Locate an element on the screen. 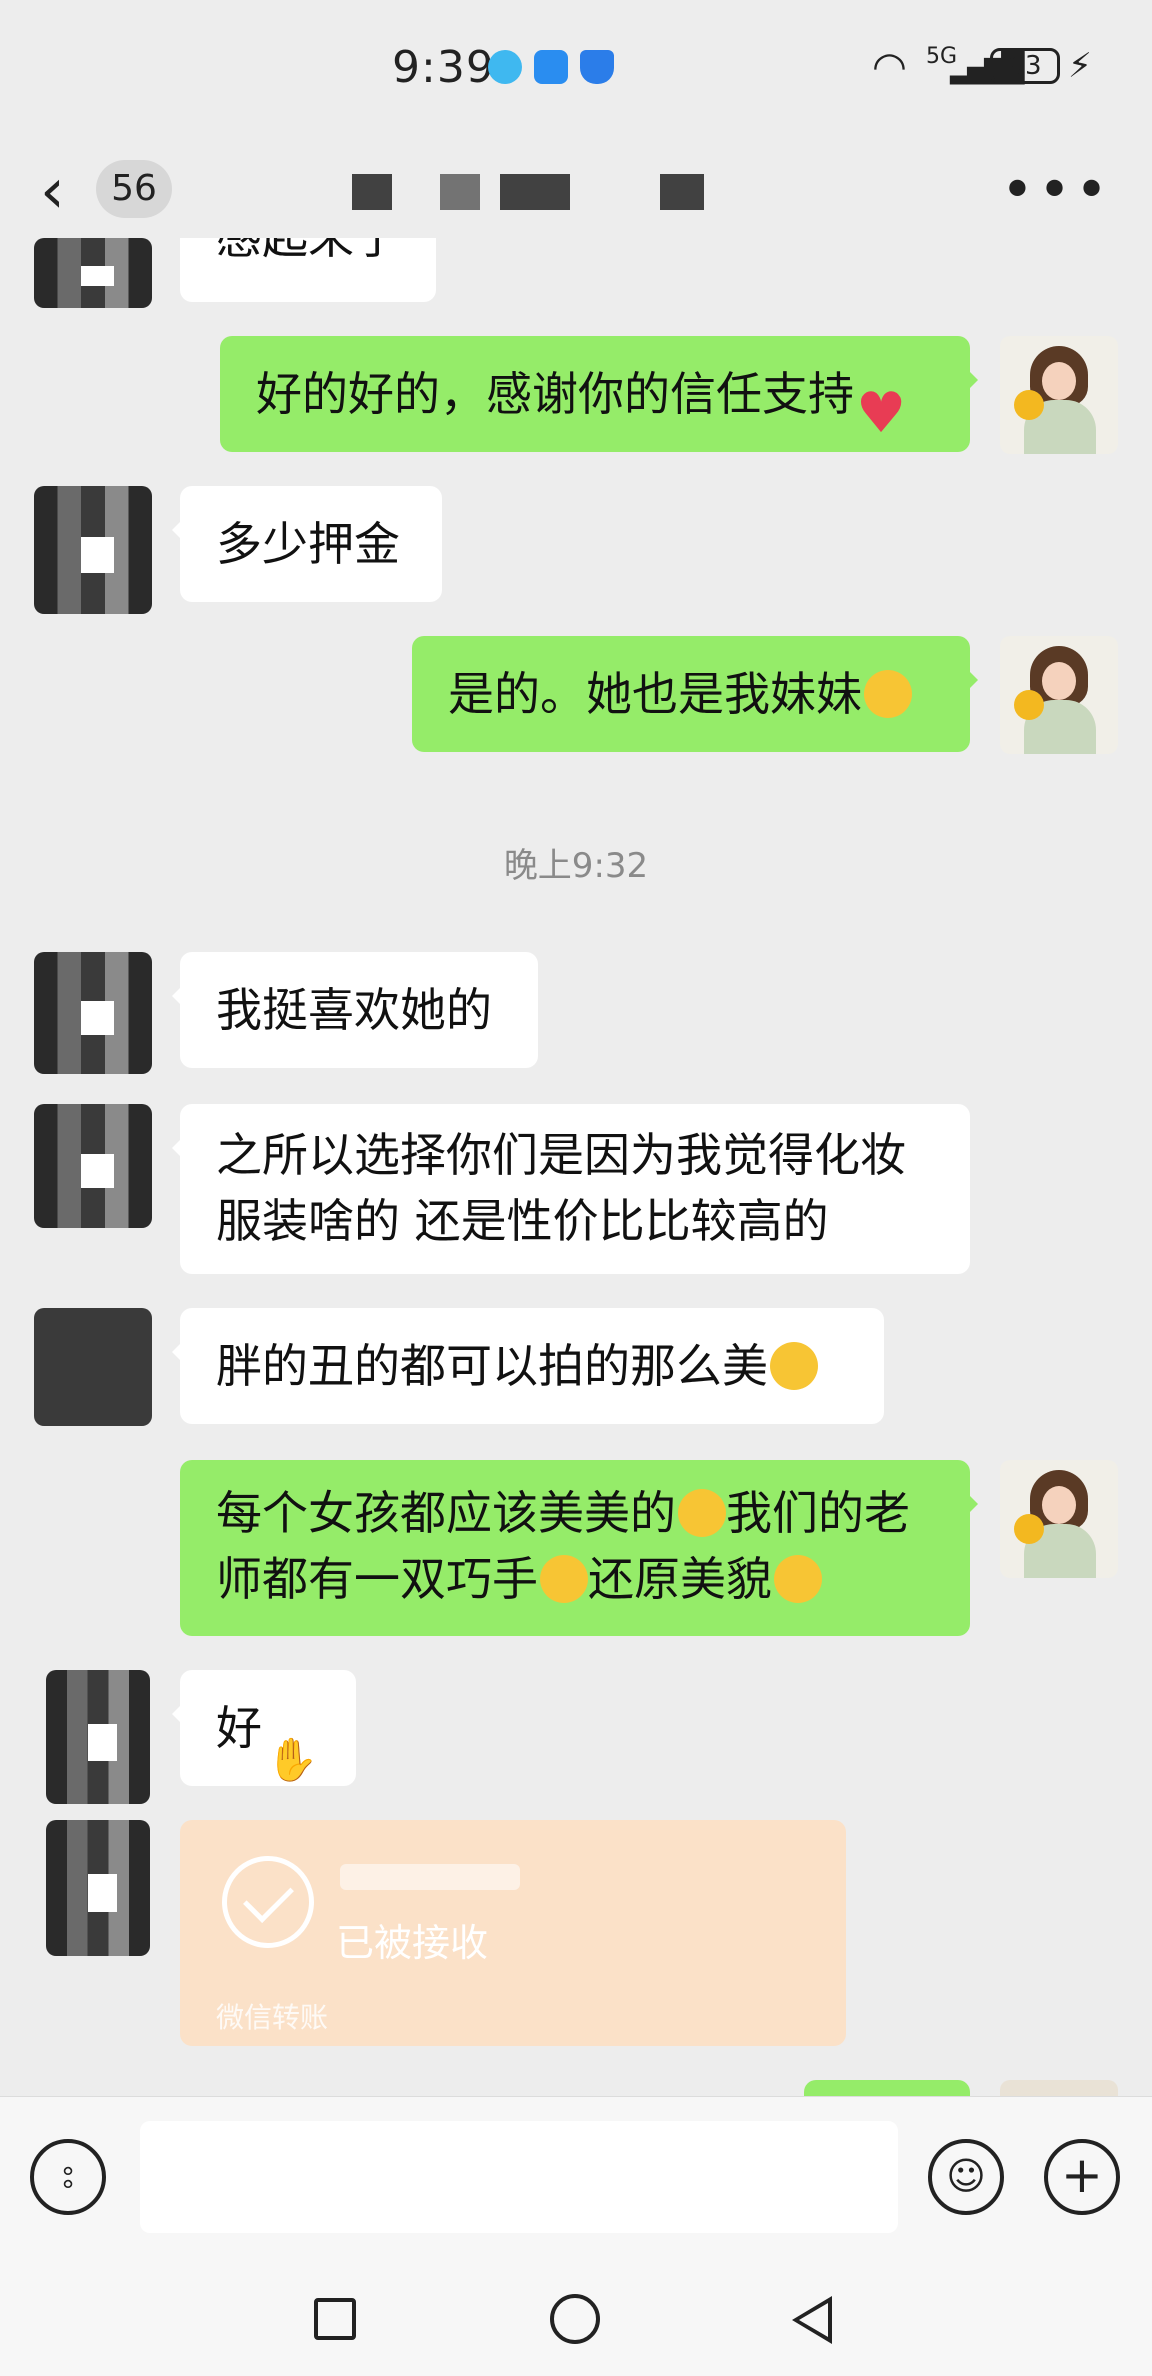 Image resolution: width=1152 pixels, height=2376 pixels. voice-icon: ⦂ is located at coordinates (68, 2175).